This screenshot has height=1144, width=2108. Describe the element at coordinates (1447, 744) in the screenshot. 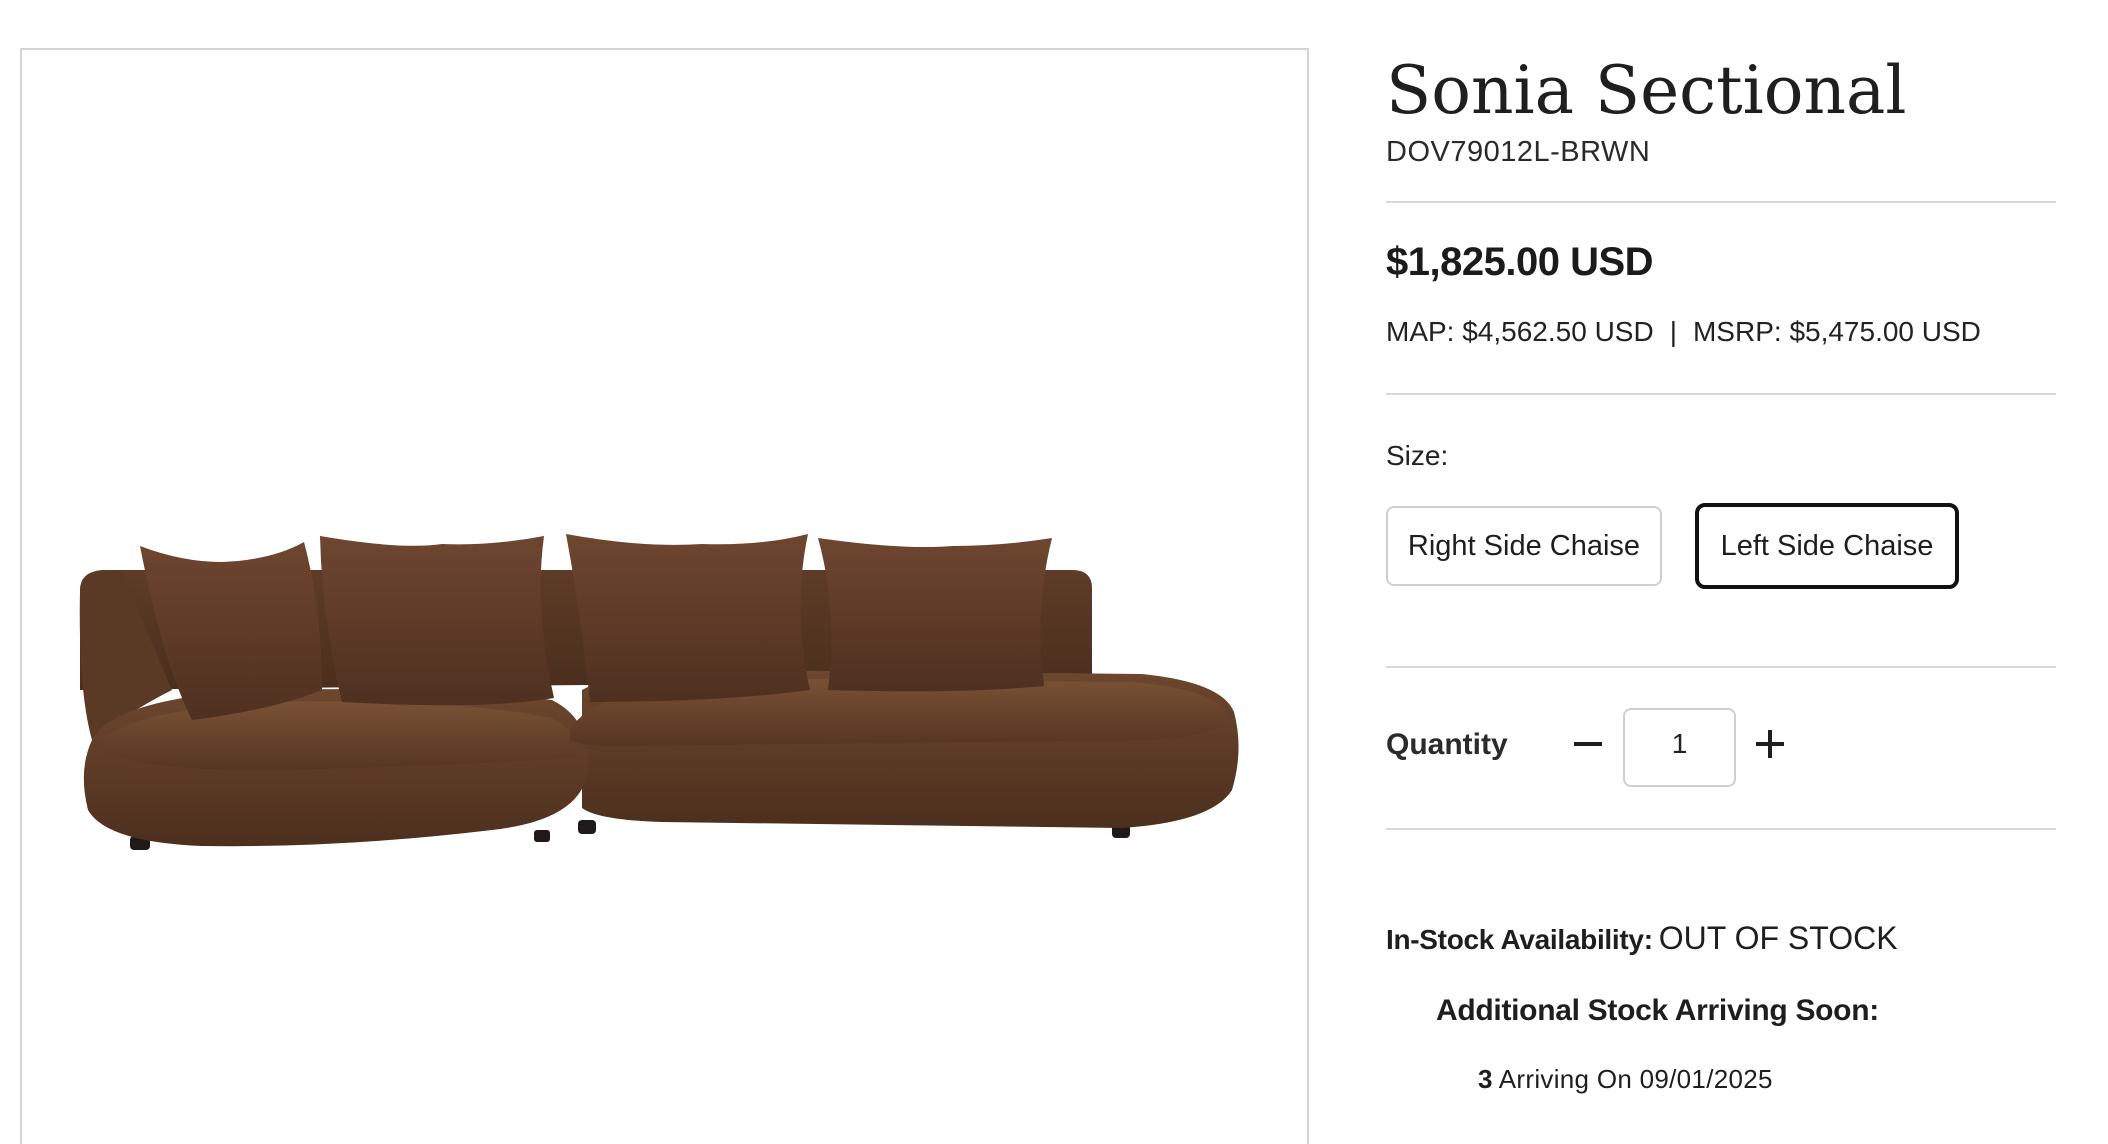

I see `quantity-label: Quantity` at that location.